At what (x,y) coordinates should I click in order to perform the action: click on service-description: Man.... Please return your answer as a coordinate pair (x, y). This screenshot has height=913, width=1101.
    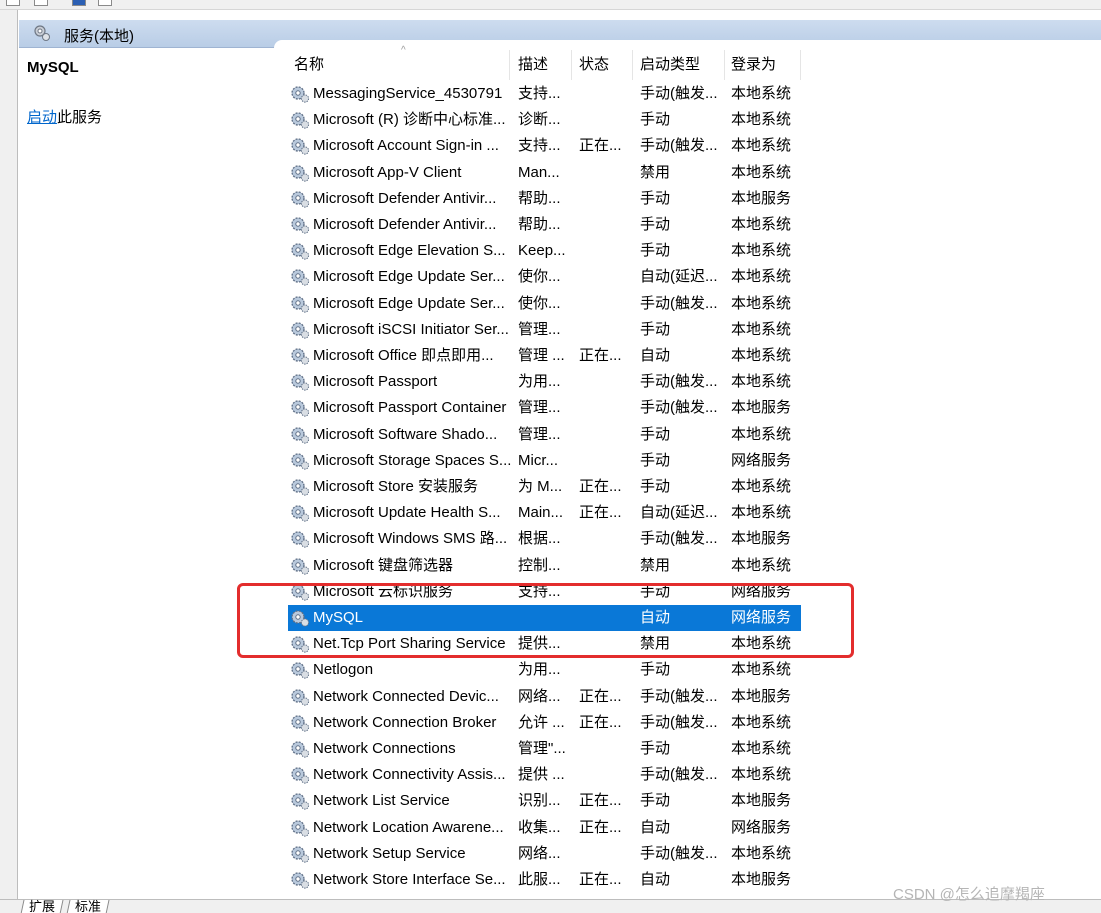
    Looking at the image, I should click on (539, 172).